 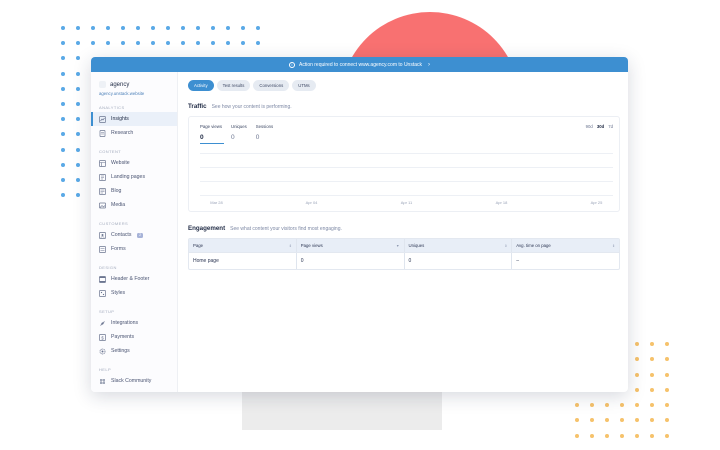 I want to click on sidebar-item-website: Website, so click(x=134, y=163).